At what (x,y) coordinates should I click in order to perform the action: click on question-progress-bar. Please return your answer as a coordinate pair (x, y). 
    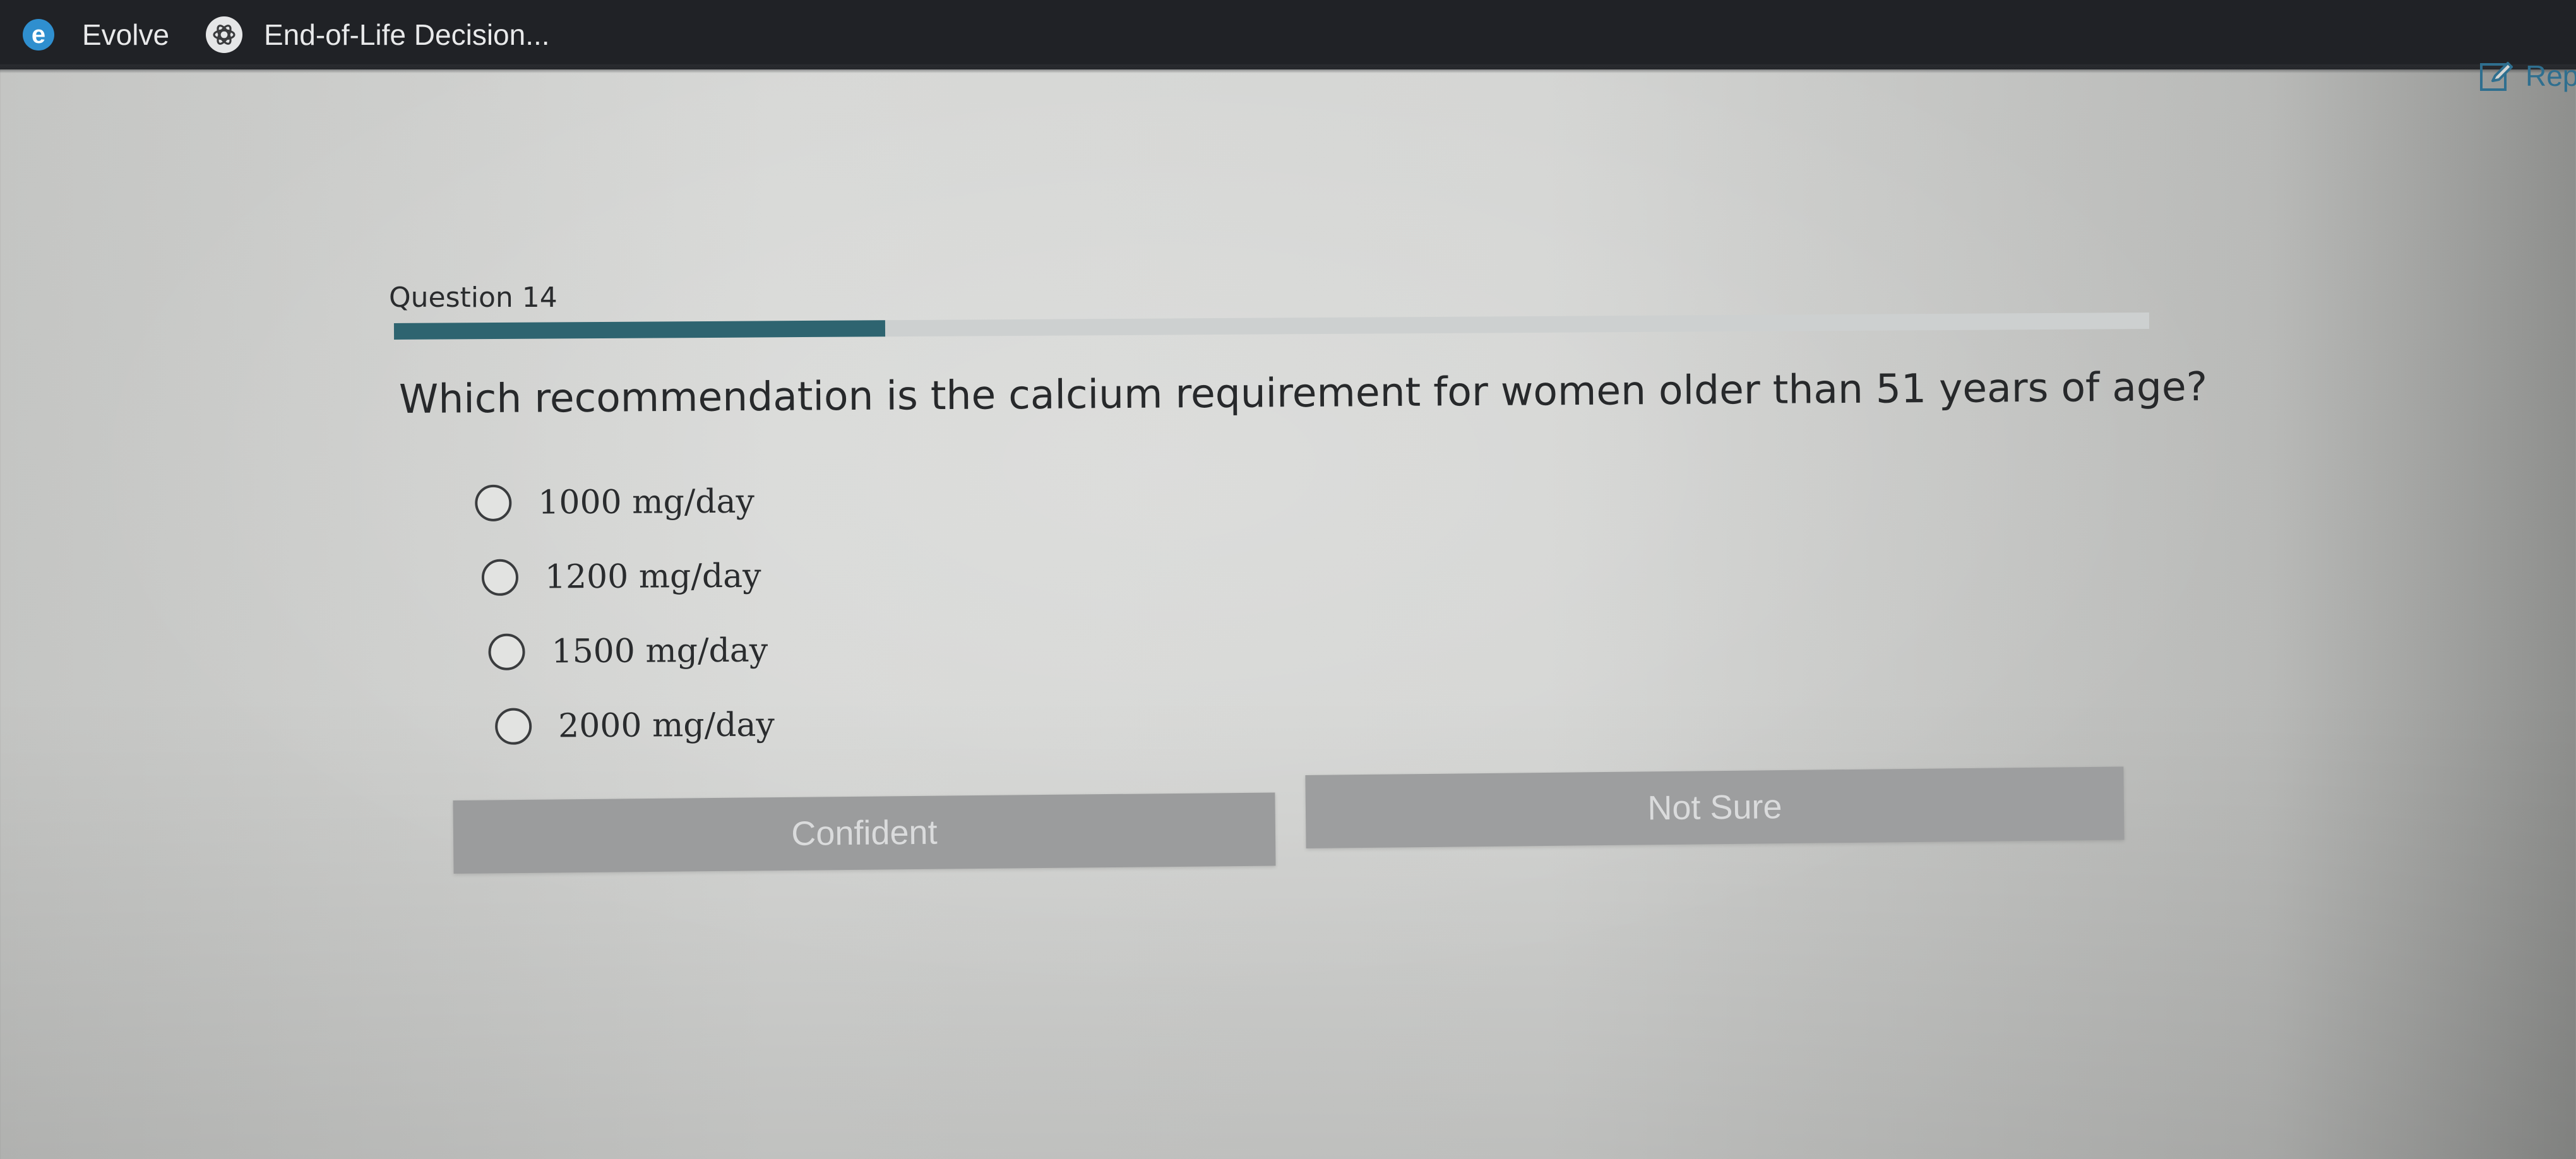
    Looking at the image, I should click on (1271, 326).